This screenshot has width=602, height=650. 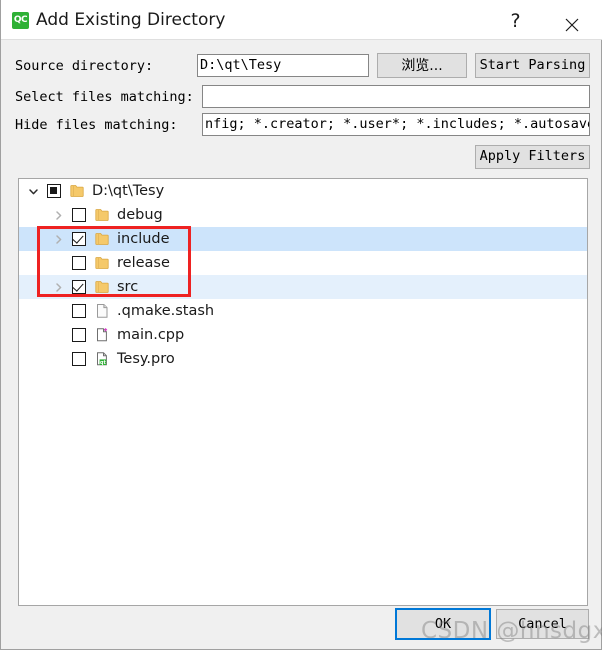 I want to click on tree-item-label: debug, so click(x=140, y=215).